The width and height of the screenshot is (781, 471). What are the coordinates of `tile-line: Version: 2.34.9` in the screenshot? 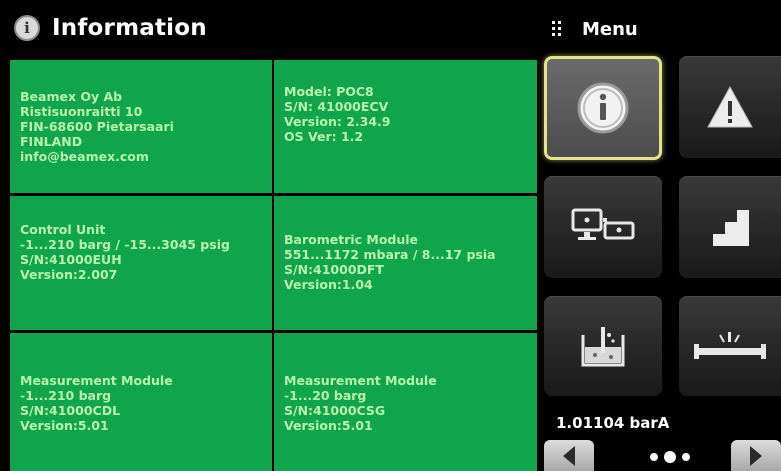 It's located at (337, 121).